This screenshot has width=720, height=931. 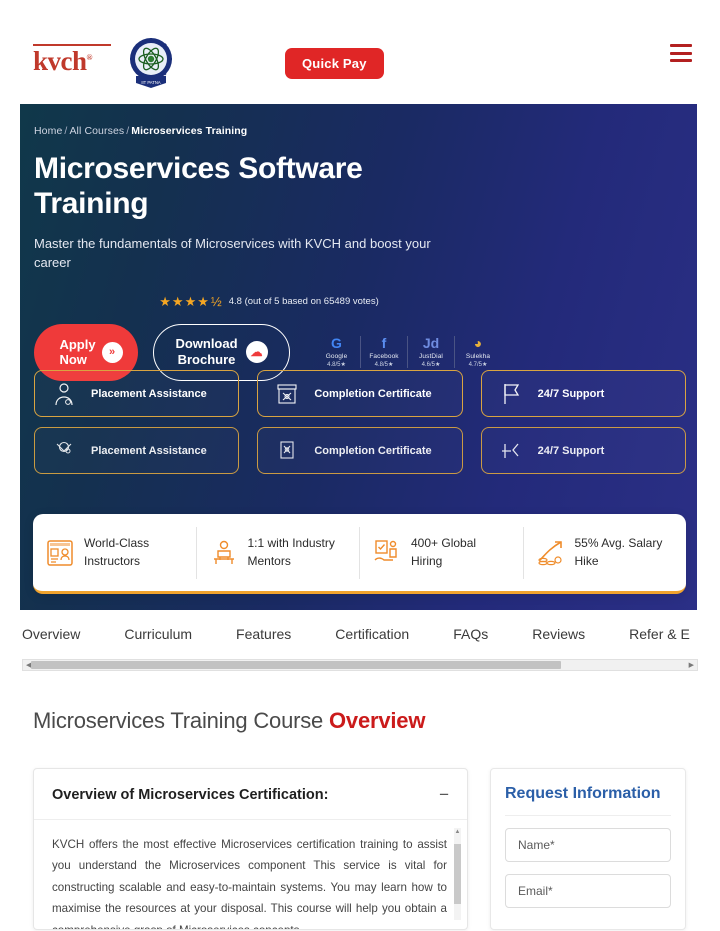 I want to click on accordion-title: Overview of Microservices Certification:, so click(x=190, y=794).